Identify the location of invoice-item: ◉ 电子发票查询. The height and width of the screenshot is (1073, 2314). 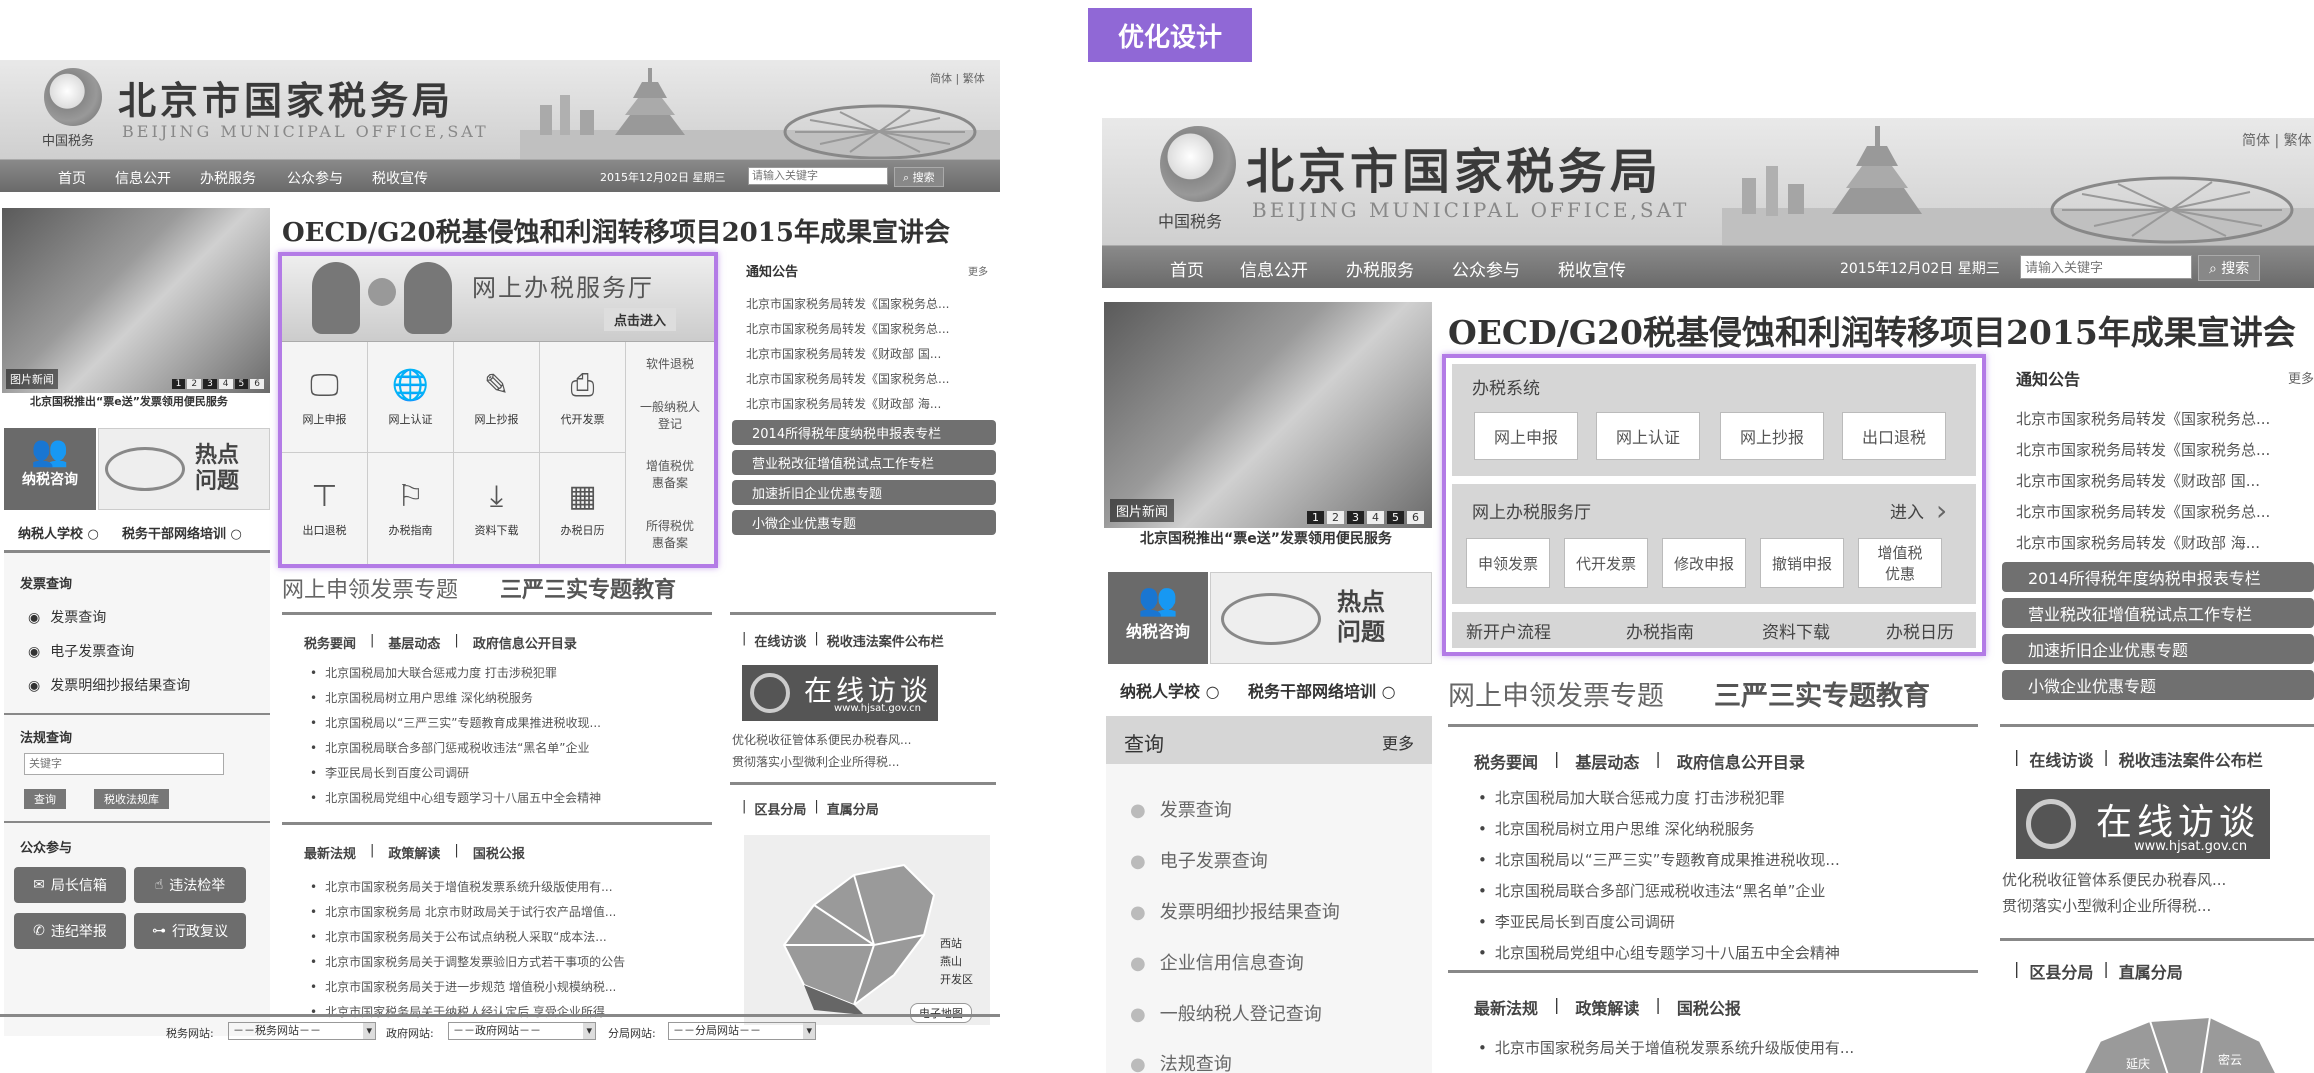
(81, 651).